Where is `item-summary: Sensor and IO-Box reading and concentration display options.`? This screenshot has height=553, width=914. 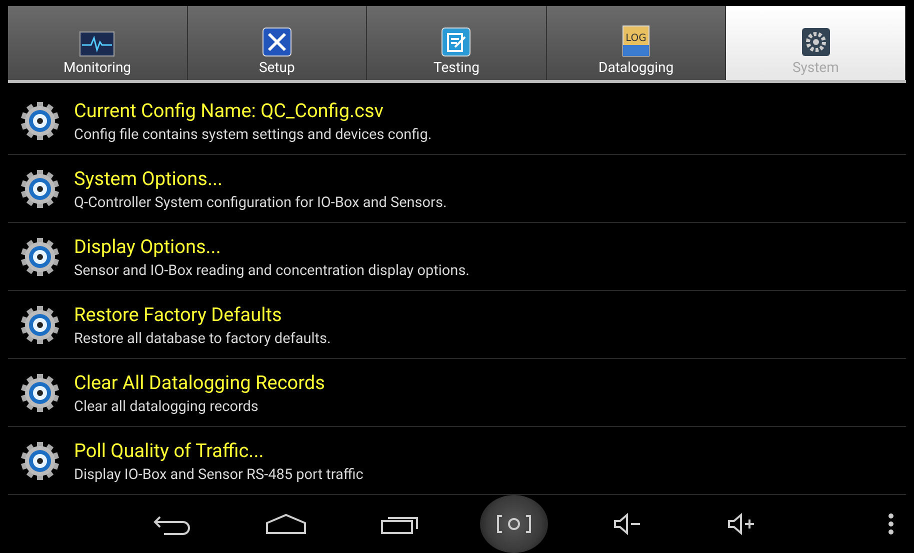 item-summary: Sensor and IO-Box reading and concentration display options. is located at coordinates (272, 270).